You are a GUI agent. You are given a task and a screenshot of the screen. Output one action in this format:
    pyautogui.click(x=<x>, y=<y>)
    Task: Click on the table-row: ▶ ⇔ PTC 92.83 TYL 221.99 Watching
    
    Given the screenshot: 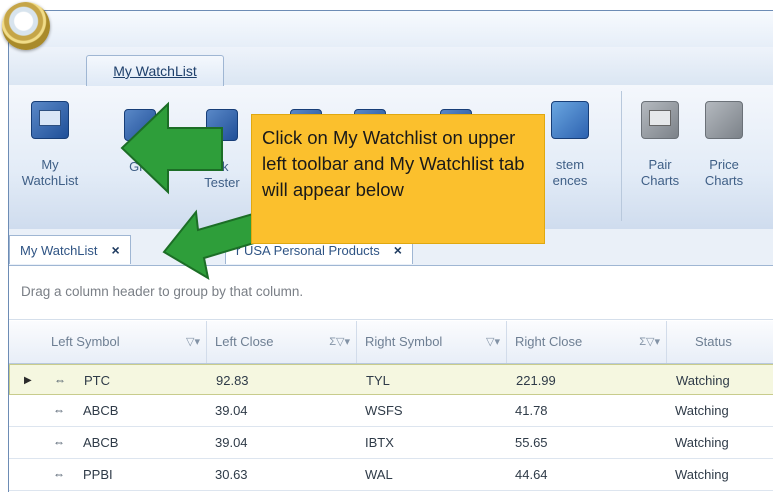 What is the action you would take?
    pyautogui.click(x=391, y=379)
    